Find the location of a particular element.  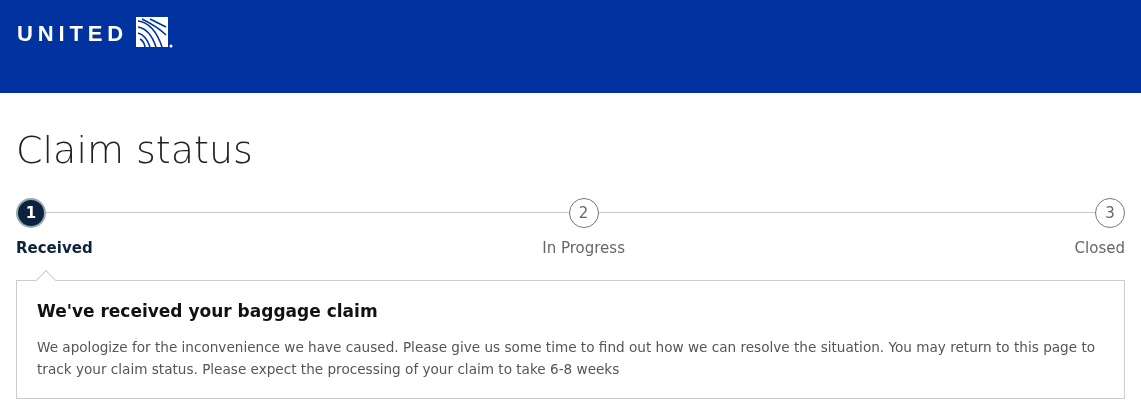

globe-logo-icon is located at coordinates (154, 33).